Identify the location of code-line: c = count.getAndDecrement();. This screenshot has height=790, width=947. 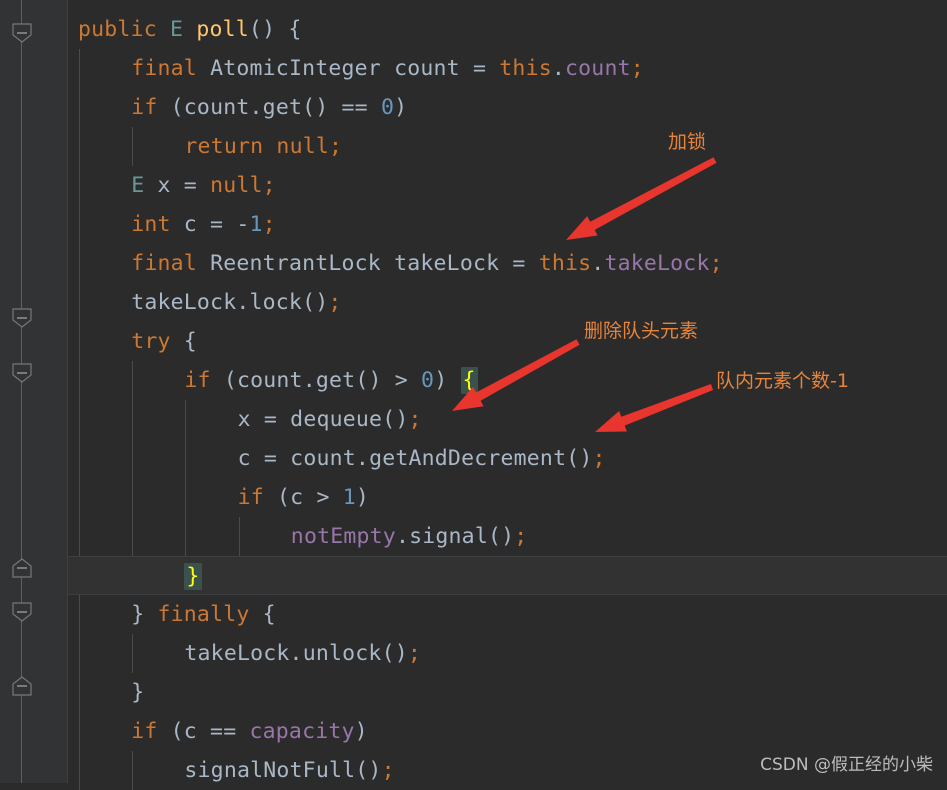
(507, 458).